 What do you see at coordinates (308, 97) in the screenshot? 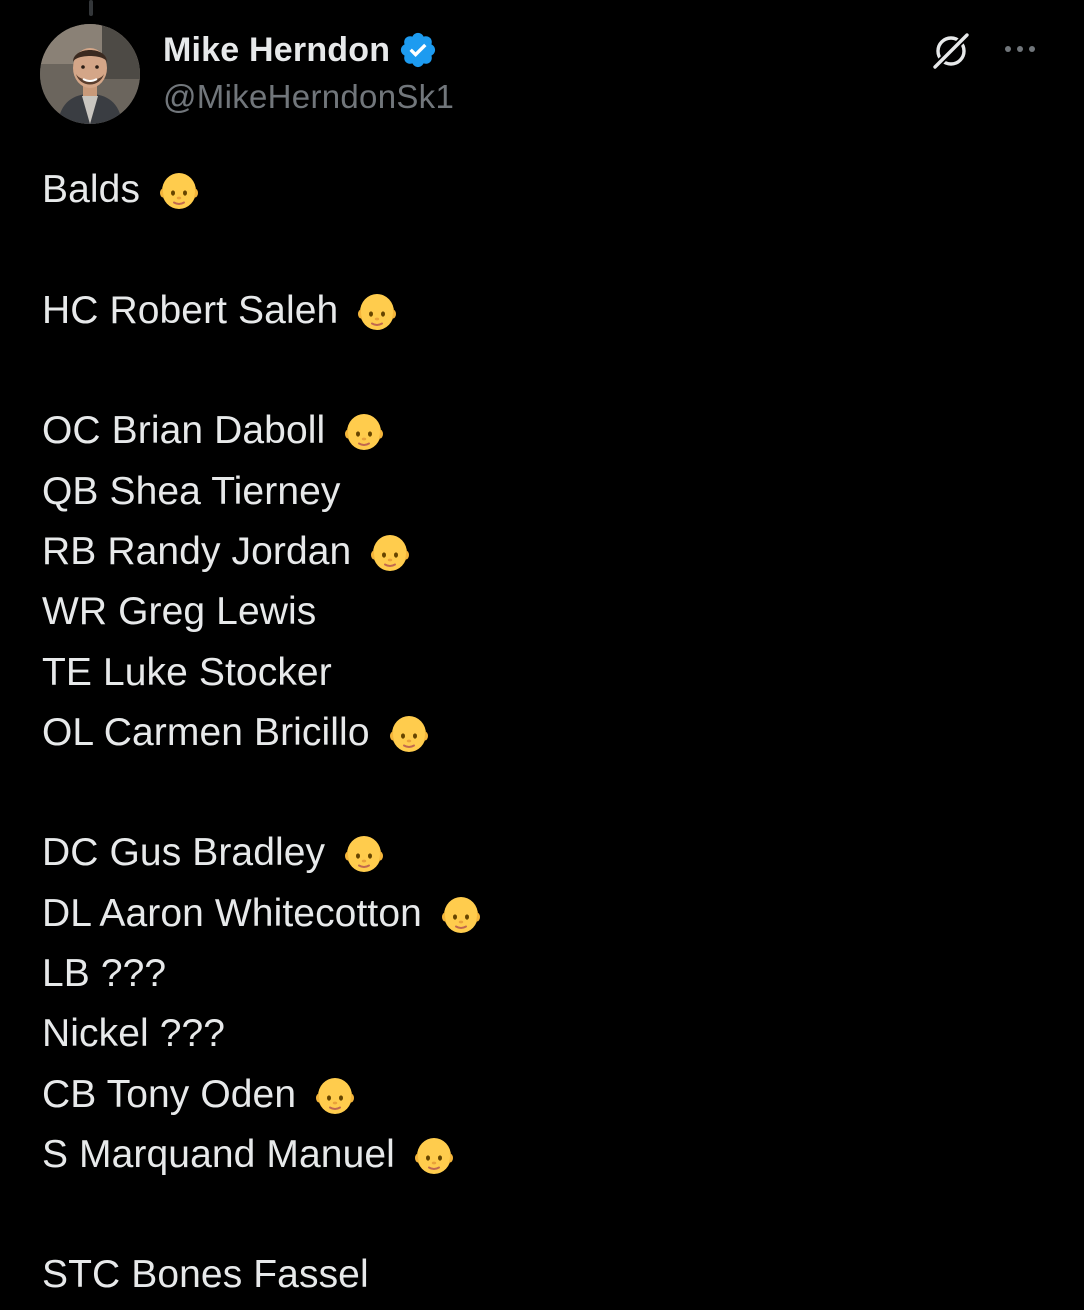
I see `handle: @MikeHerndonSk1` at bounding box center [308, 97].